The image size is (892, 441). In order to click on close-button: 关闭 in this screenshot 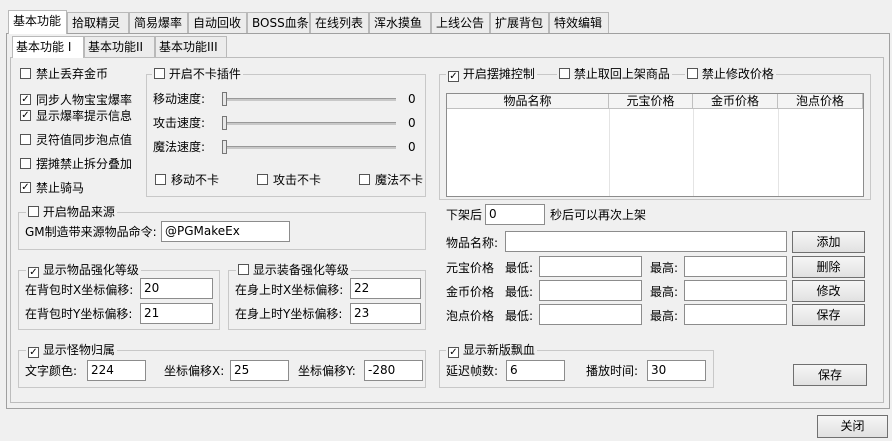, I will do `click(852, 426)`.